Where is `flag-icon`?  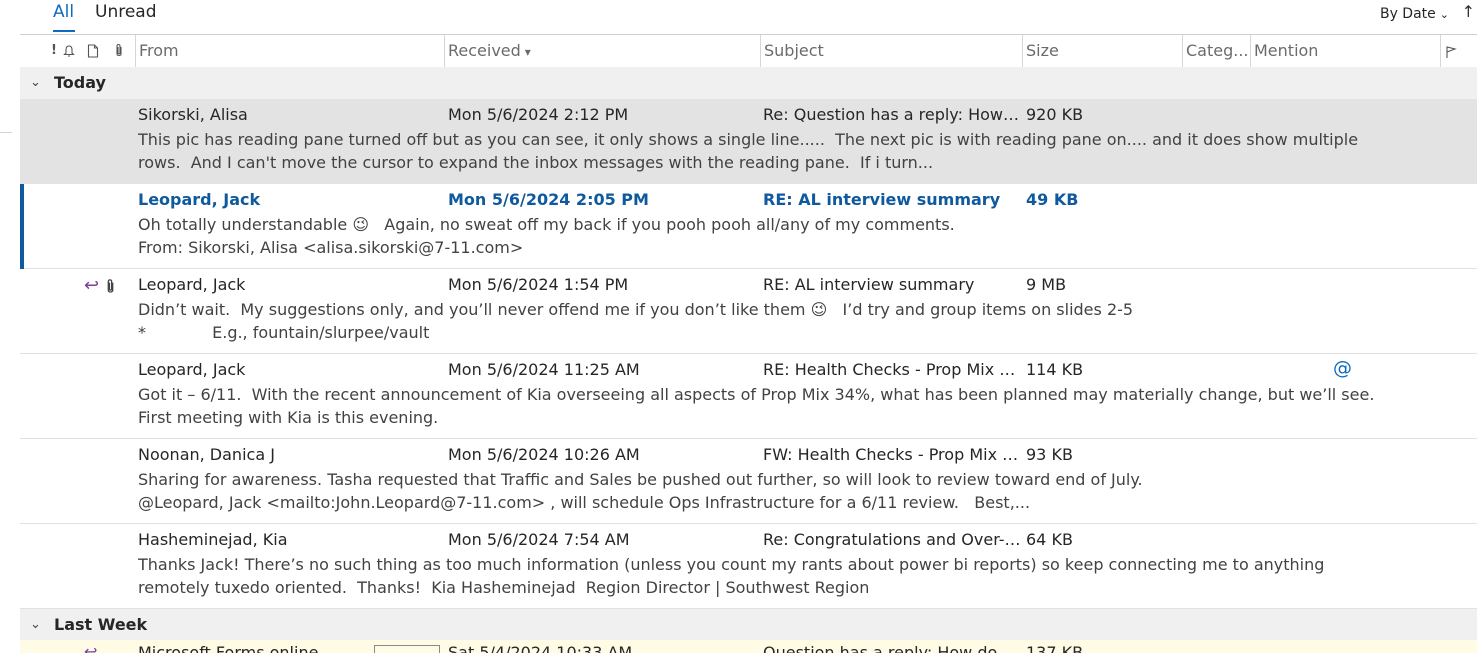
flag-icon is located at coordinates (1458, 51).